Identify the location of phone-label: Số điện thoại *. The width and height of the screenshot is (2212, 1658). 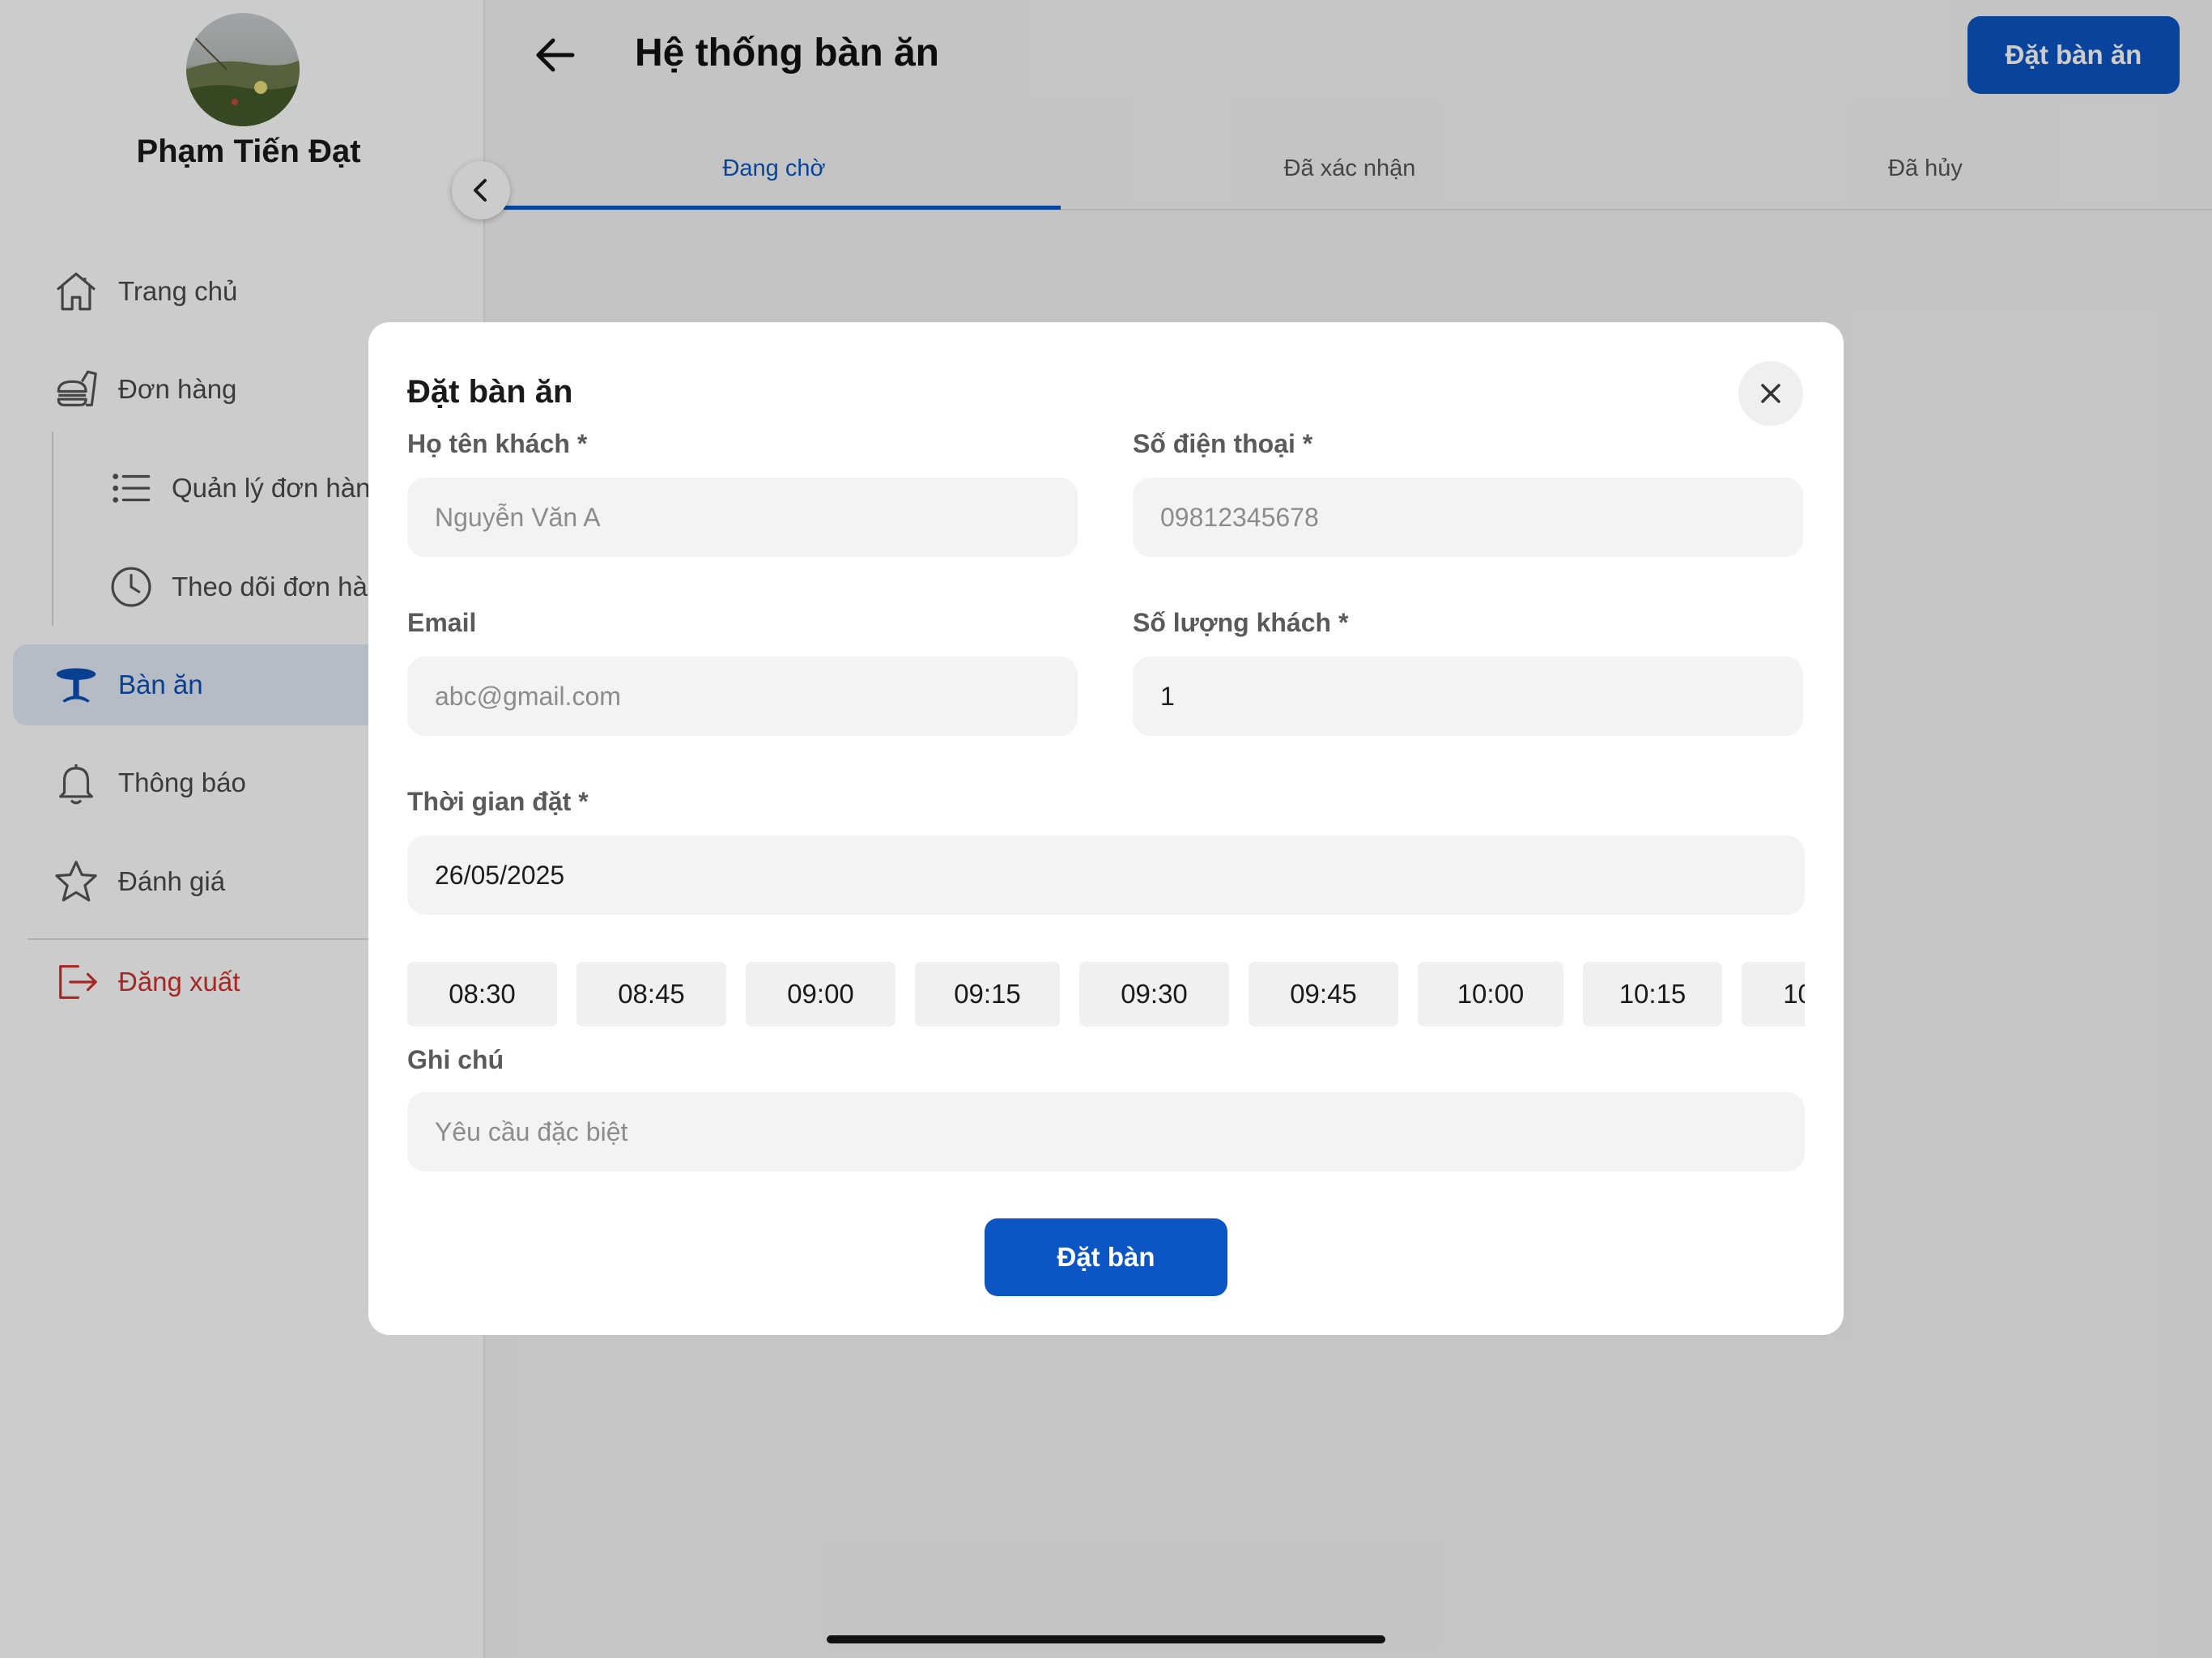
(1223, 443).